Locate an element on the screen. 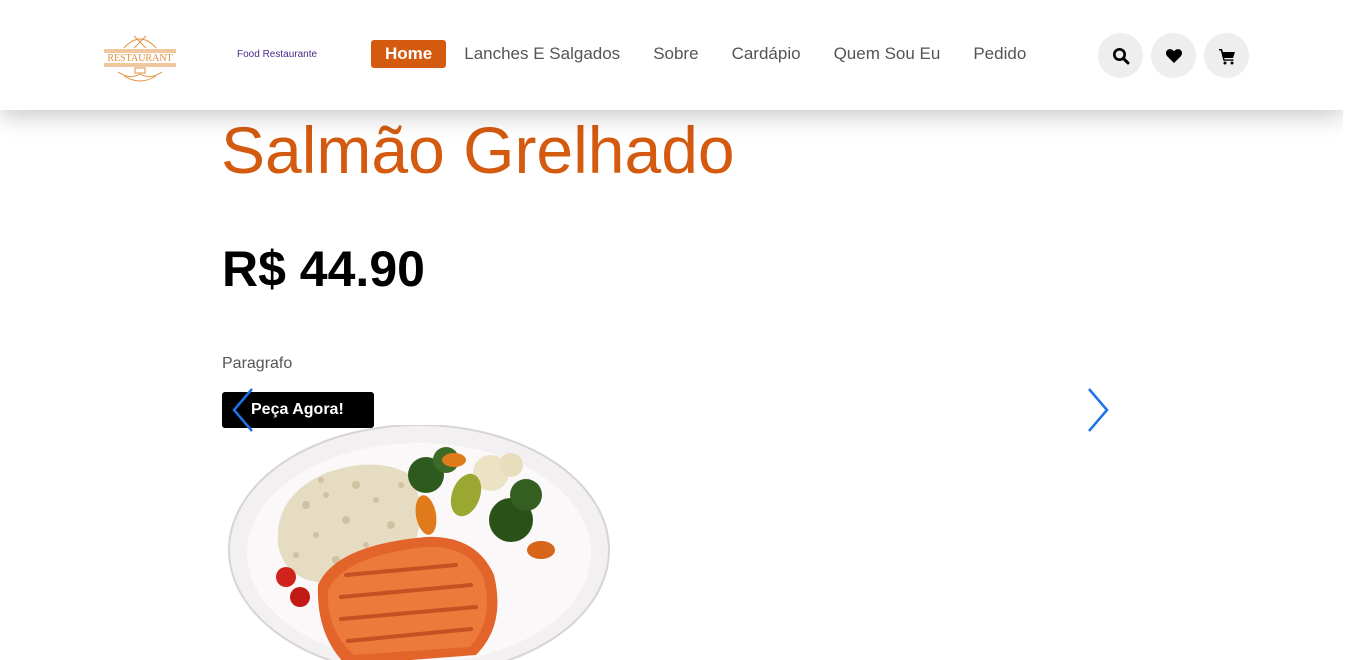 The width and height of the screenshot is (1360, 660). brand-tagline: Food Restaurante is located at coordinates (277, 54).